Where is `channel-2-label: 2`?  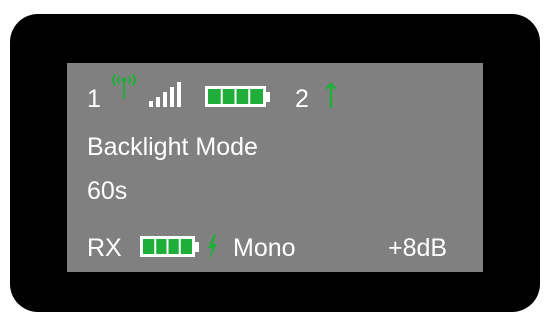
channel-2-label: 2 is located at coordinates (302, 99).